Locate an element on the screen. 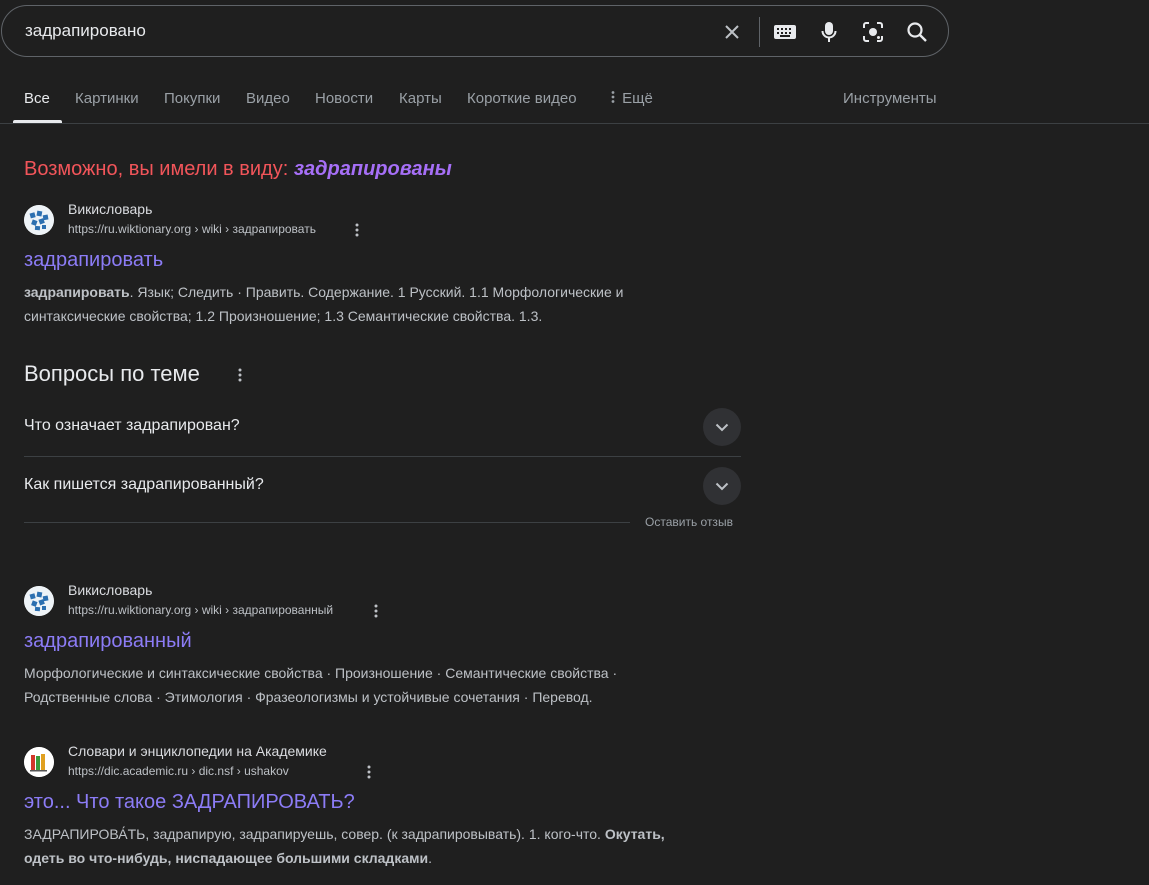  result-title-link: это... Что такое ЗАДРАПИРОВАТЬ? is located at coordinates (189, 802).